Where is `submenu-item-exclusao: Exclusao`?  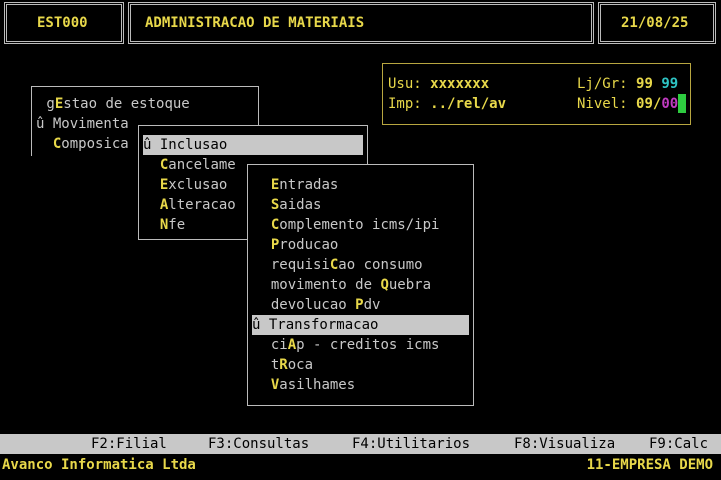
submenu-item-exclusao: Exclusao is located at coordinates (185, 185).